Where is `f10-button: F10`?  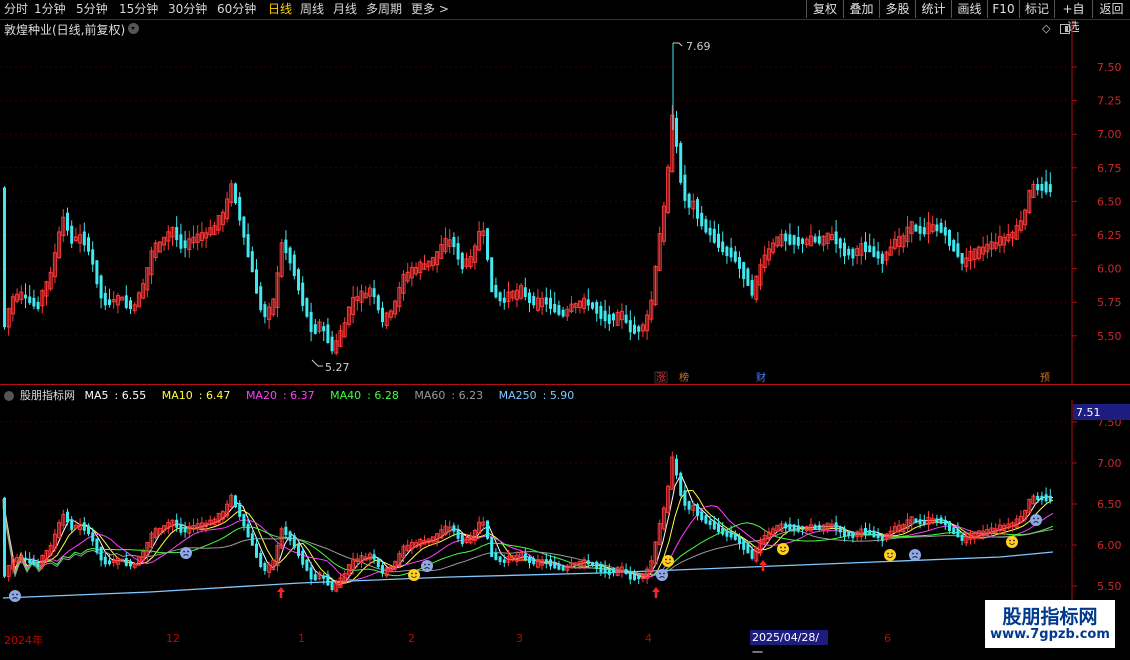 f10-button: F10 is located at coordinates (1003, 9).